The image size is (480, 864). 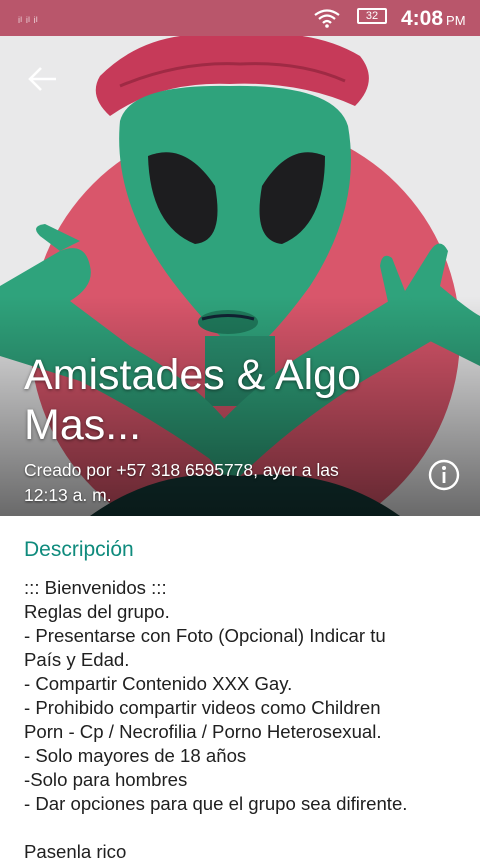 I want to click on status-clock: 4:08 PM, so click(x=433, y=19).